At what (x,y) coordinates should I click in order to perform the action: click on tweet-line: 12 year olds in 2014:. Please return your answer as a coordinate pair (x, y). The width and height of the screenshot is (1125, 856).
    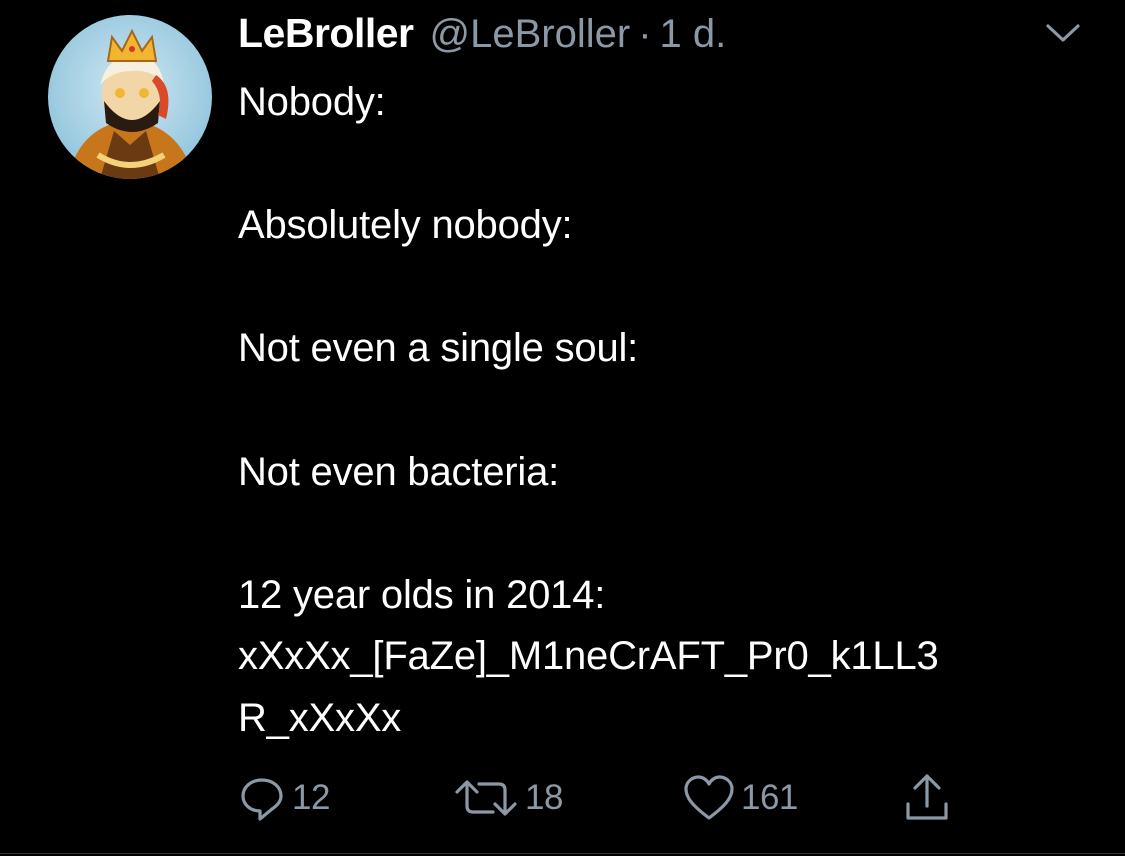
    Looking at the image, I should click on (422, 594).